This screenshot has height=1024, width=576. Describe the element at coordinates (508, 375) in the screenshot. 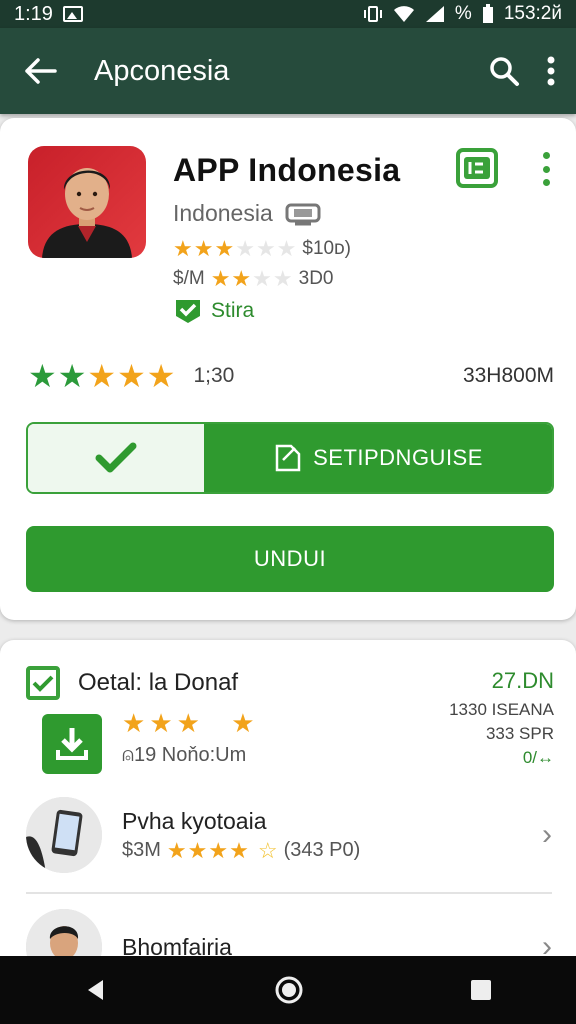

I see `app-size: 33H800M` at that location.